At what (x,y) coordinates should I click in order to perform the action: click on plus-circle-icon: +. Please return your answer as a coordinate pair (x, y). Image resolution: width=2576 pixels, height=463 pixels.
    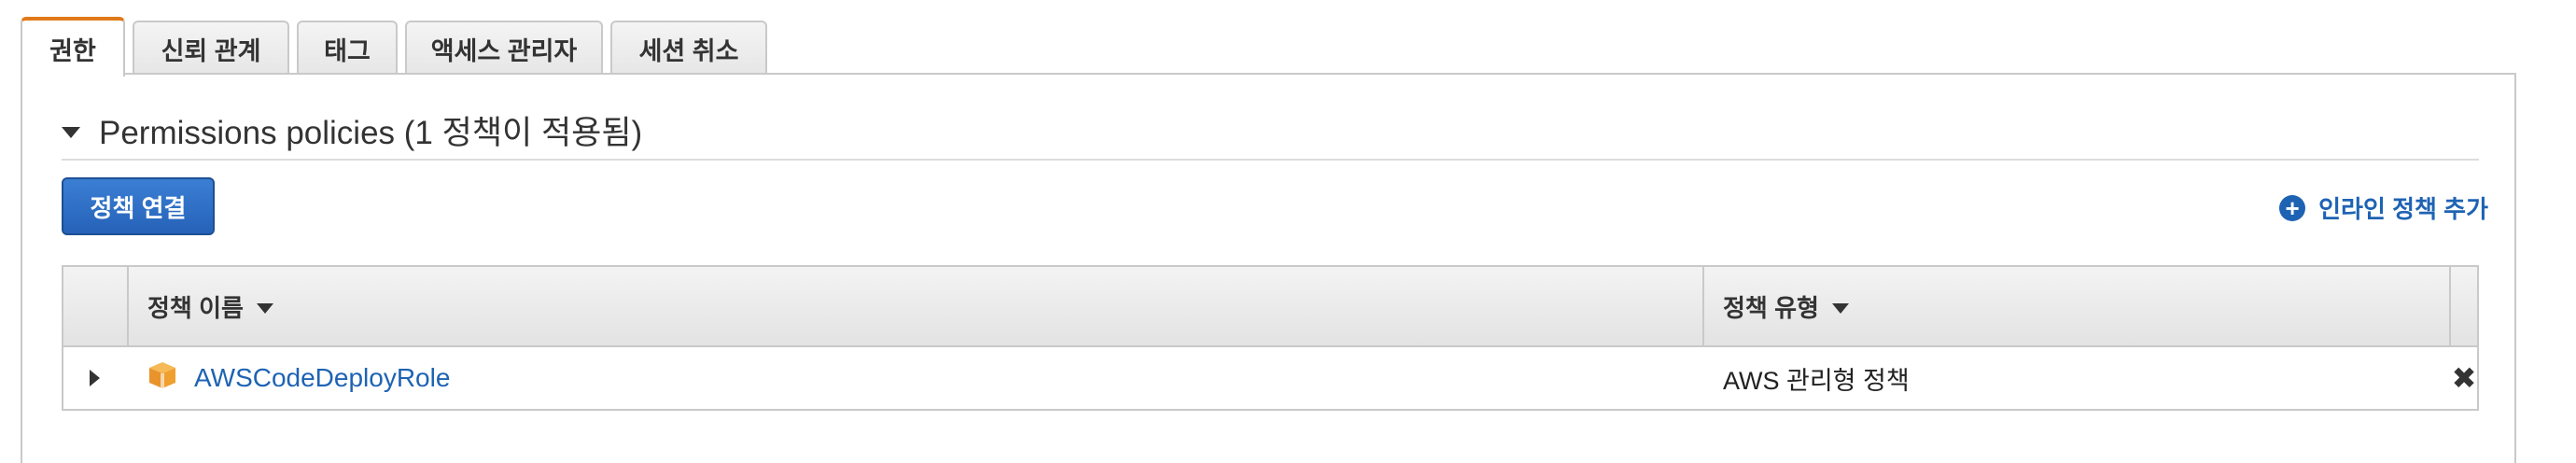
    Looking at the image, I should click on (2292, 207).